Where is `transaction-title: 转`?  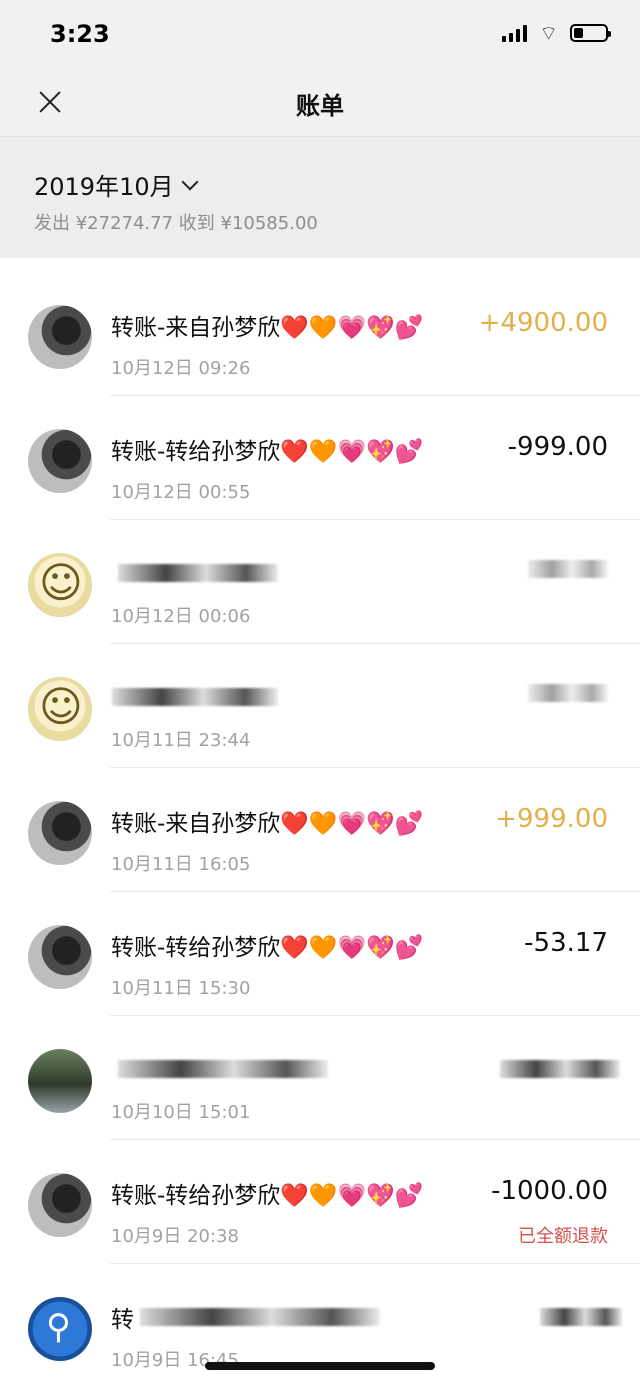 transaction-title: 转 is located at coordinates (122, 1320).